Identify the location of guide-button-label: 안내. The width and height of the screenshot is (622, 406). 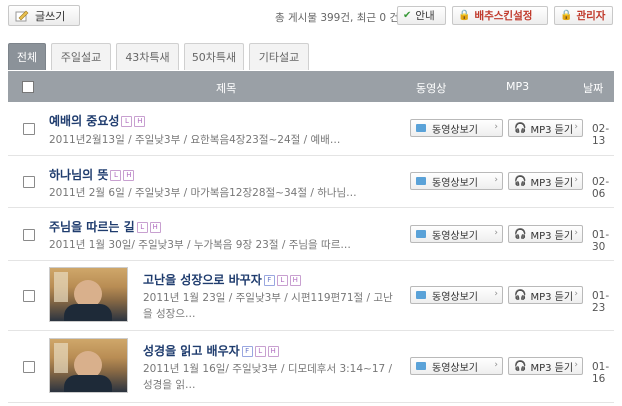
(425, 16).